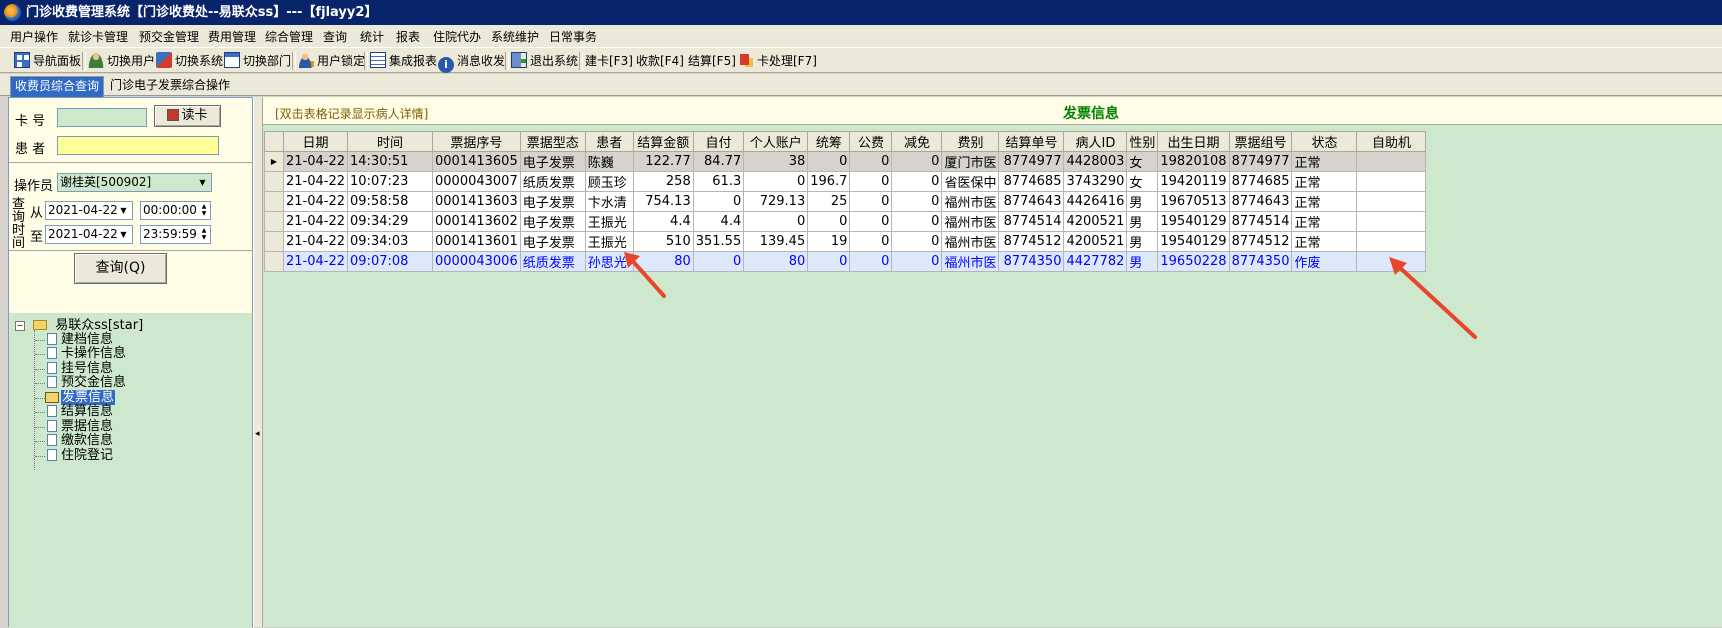 The height and width of the screenshot is (628, 1722). What do you see at coordinates (552, 261) in the screenshot?
I see `table-cell: 纸质发票` at bounding box center [552, 261].